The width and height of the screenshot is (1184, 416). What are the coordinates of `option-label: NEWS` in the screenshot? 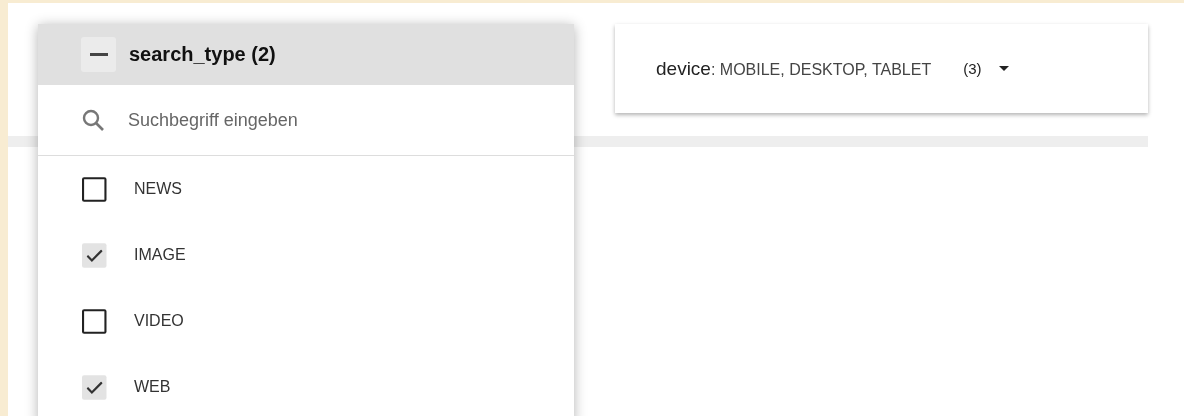 It's located at (158, 189).